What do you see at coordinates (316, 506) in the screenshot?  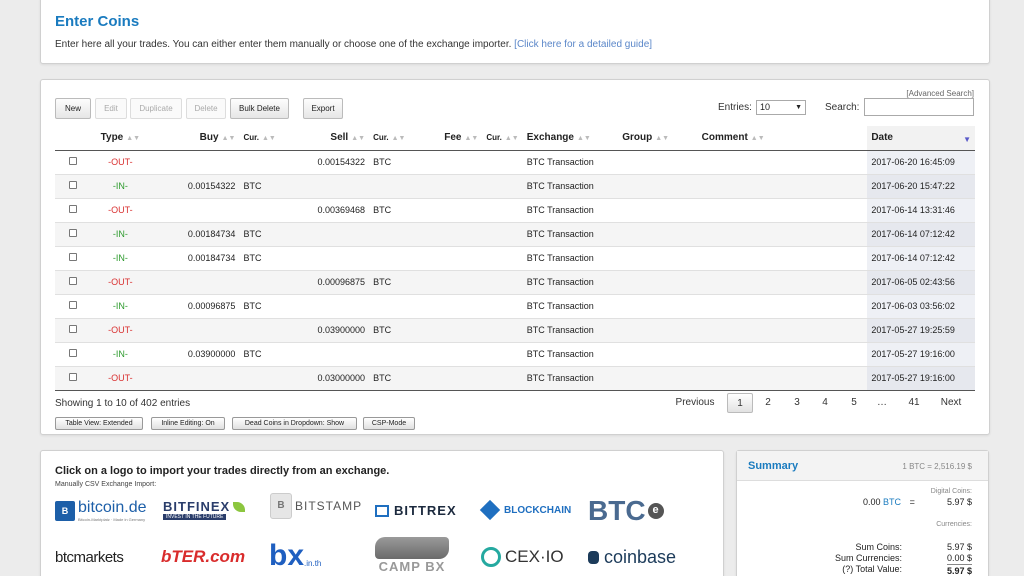 I see `bitstamp-logo: B BITSTAMP` at bounding box center [316, 506].